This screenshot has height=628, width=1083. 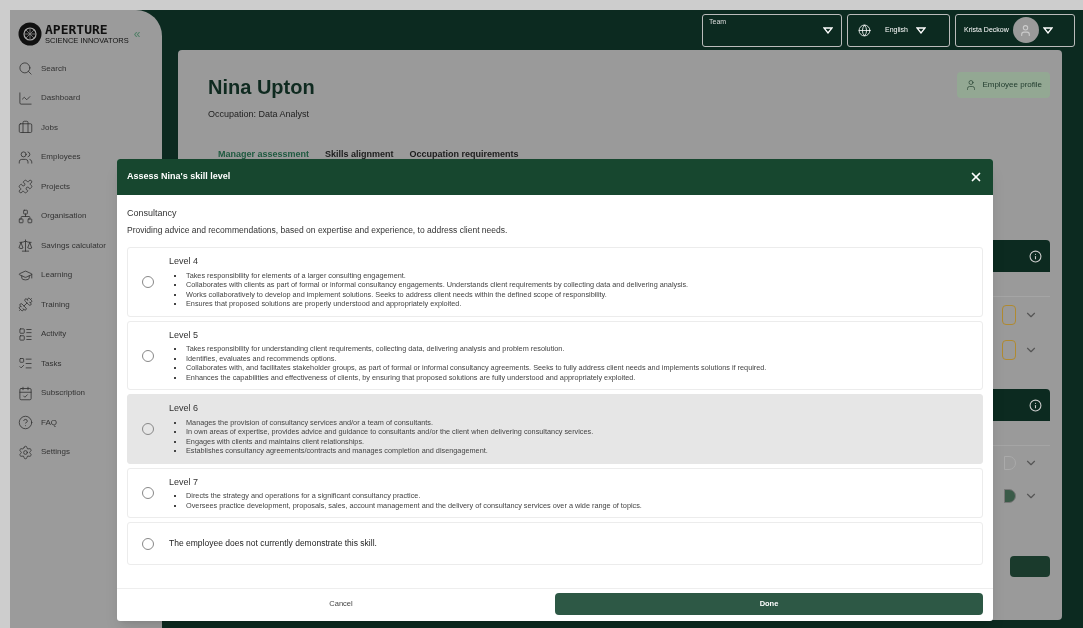 I want to click on level-title: Level 7, so click(x=184, y=482).